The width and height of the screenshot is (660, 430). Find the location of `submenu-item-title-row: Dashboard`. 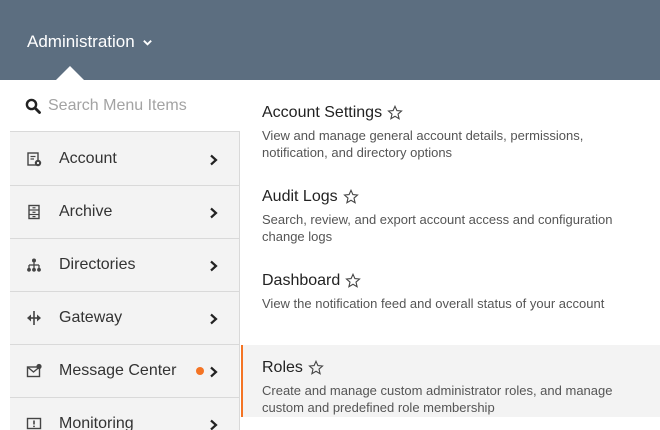

submenu-item-title-row: Dashboard is located at coordinates (455, 281).